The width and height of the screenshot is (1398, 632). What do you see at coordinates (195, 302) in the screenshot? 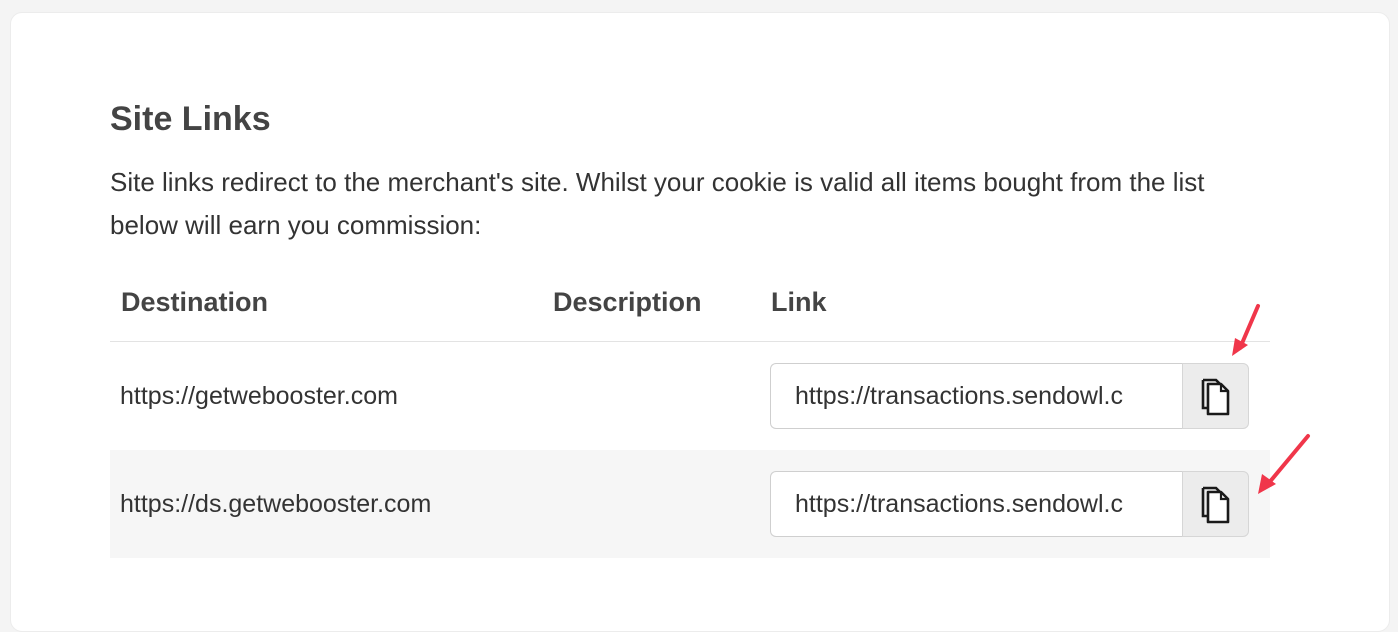
I see `header-destination: Destination` at bounding box center [195, 302].